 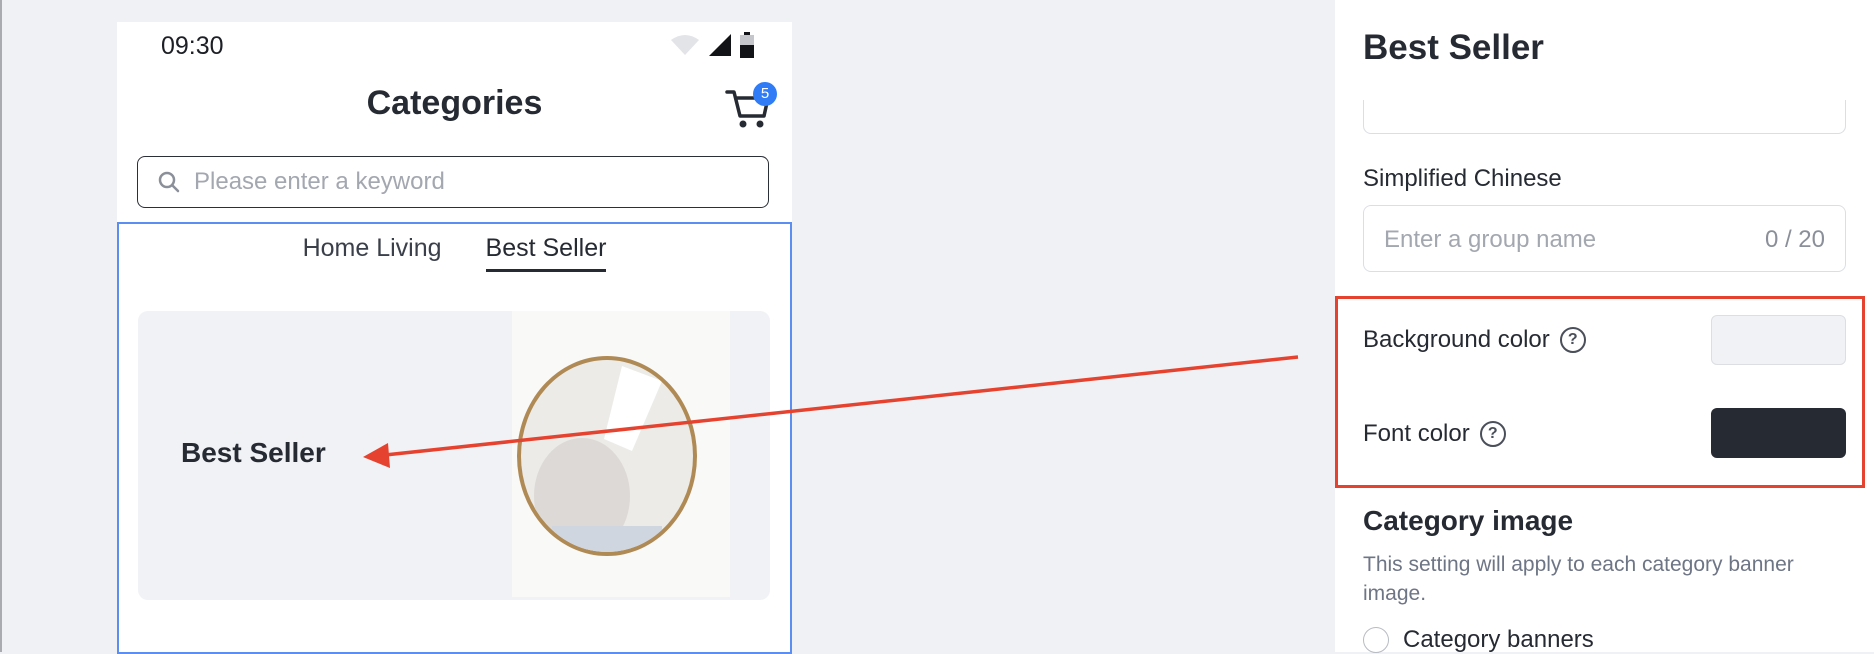 I want to click on search-input: Please enter a keyword, so click(x=453, y=182).